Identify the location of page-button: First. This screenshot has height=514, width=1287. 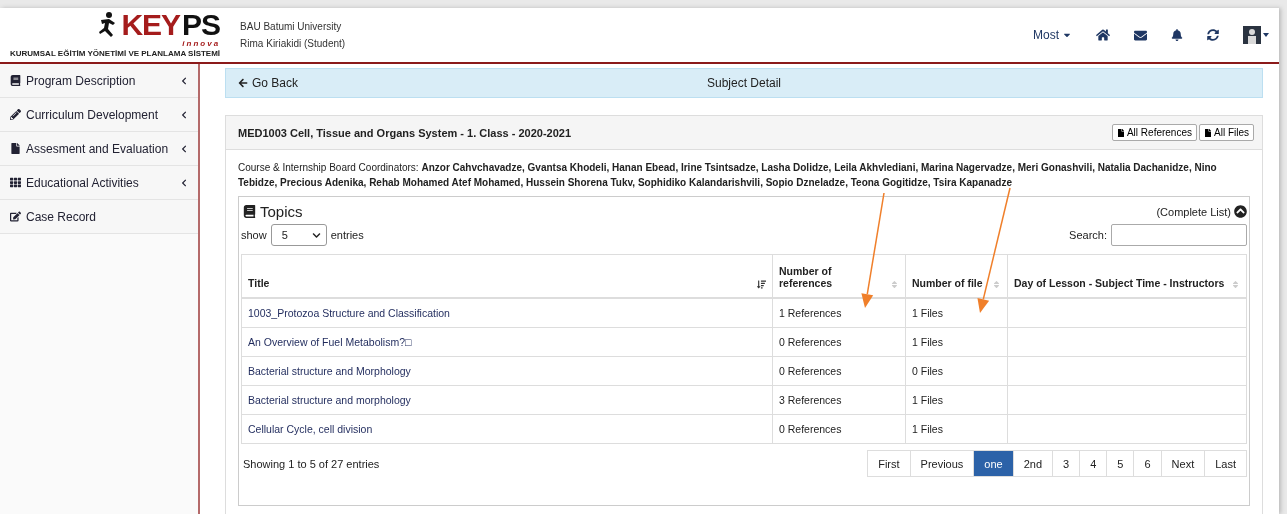
(889, 463).